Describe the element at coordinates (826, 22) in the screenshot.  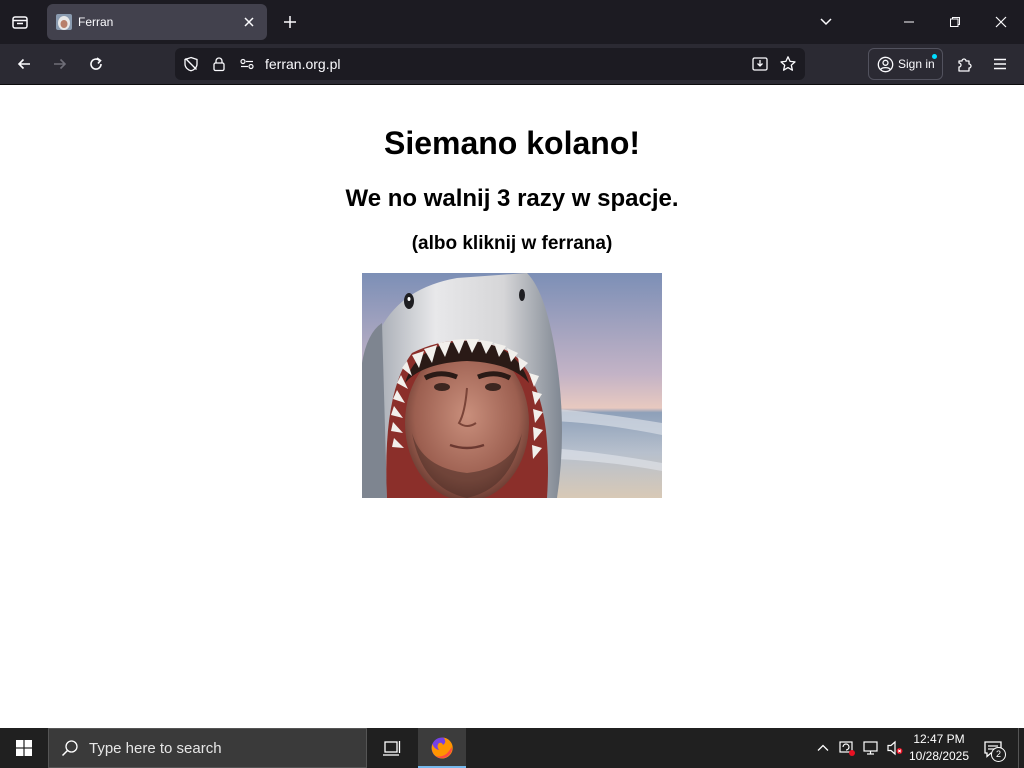
I see `list-all-tabs-icon` at that location.